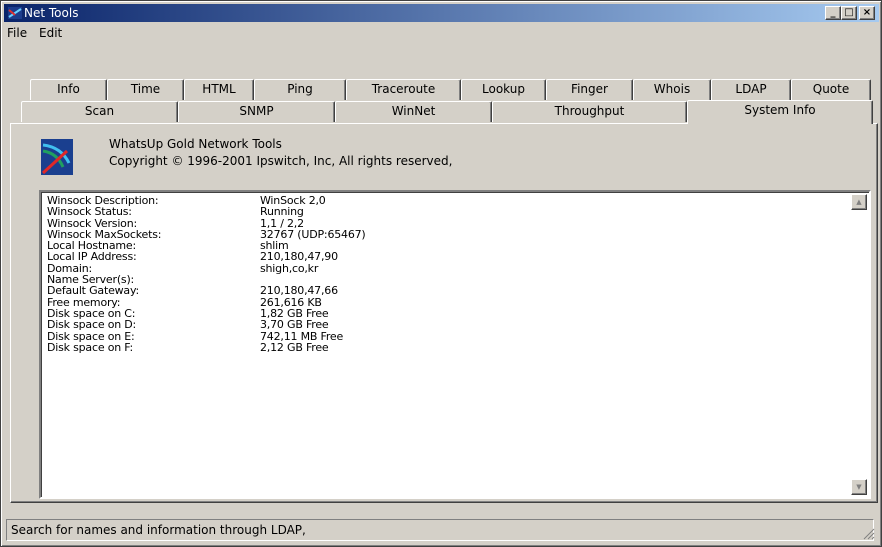  I want to click on info-row: Disk space on F: 2,12 GB Free, so click(206, 347).